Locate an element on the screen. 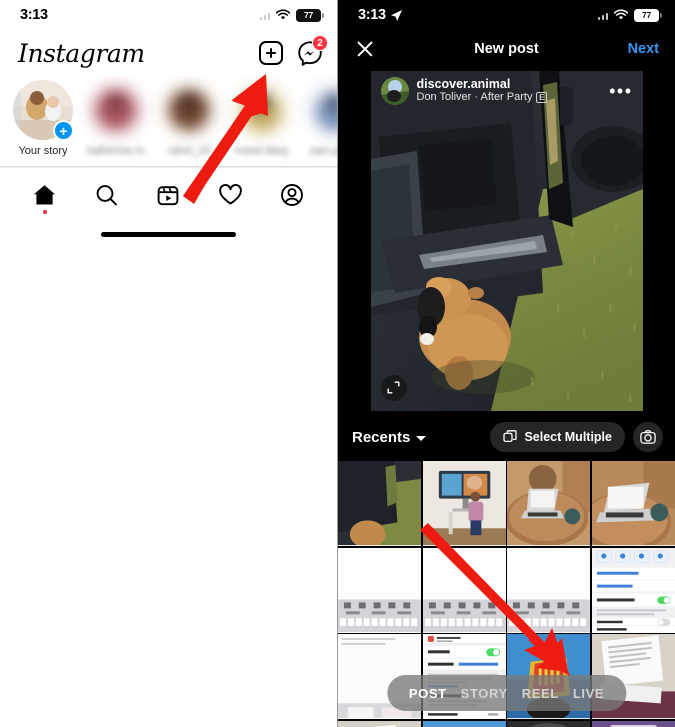 This screenshot has width=675, height=727. new-post-header: New post Next is located at coordinates (506, 49).